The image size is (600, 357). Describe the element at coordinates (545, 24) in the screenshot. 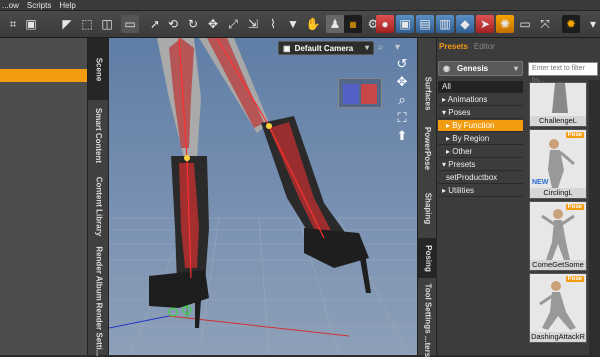

I see `expand-icon: ⤧` at that location.